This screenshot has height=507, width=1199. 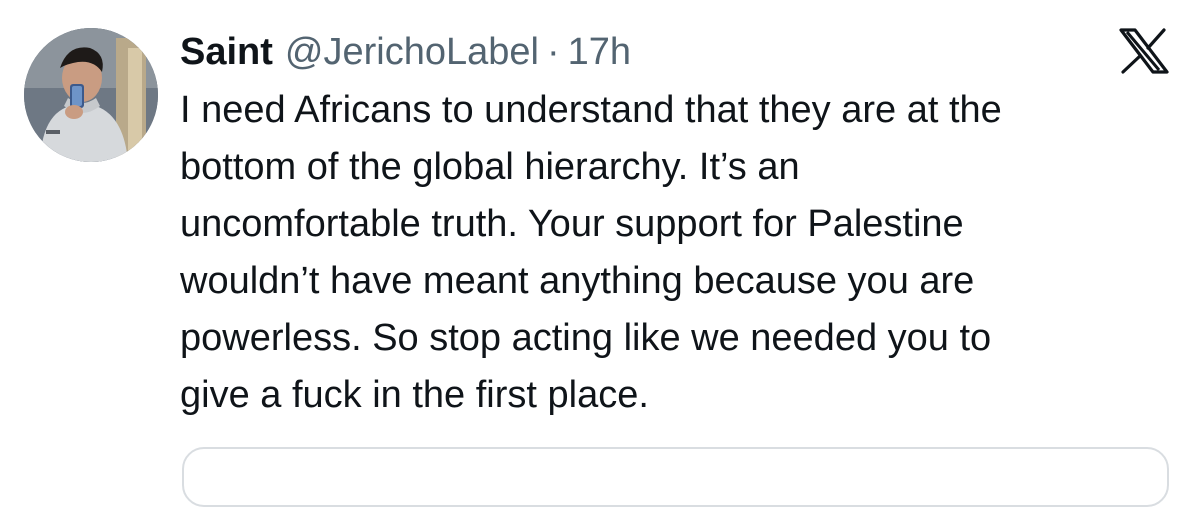 I want to click on display-name: Saint, so click(x=226, y=52).